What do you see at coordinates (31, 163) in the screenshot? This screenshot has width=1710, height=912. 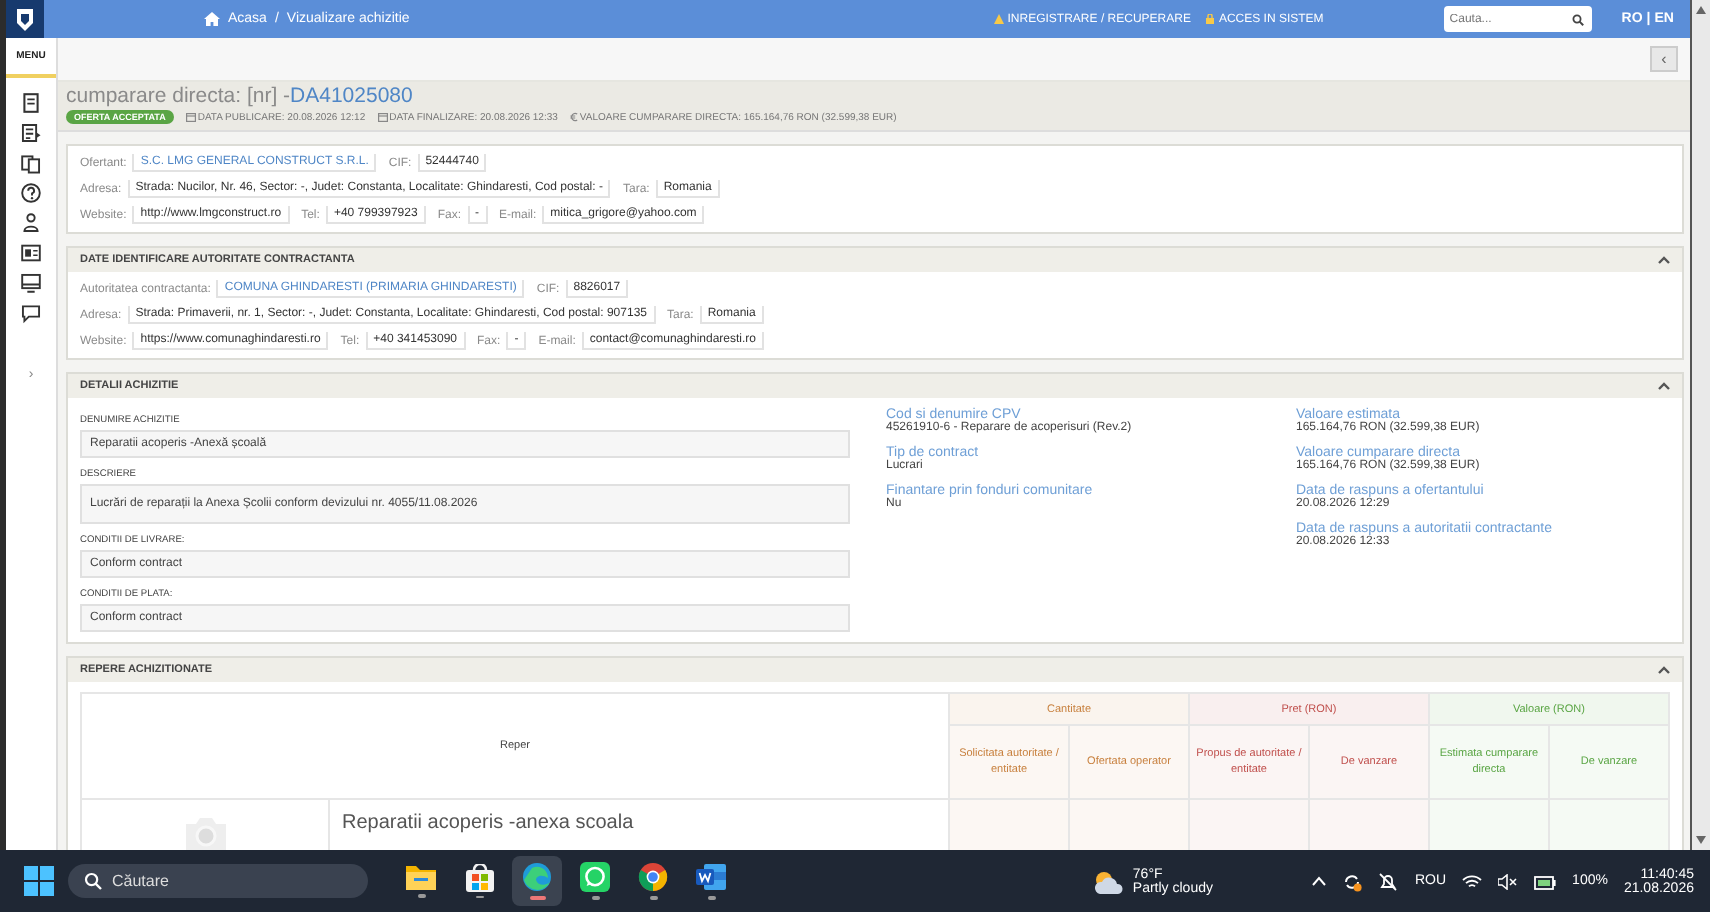 I see `documents-icon` at bounding box center [31, 163].